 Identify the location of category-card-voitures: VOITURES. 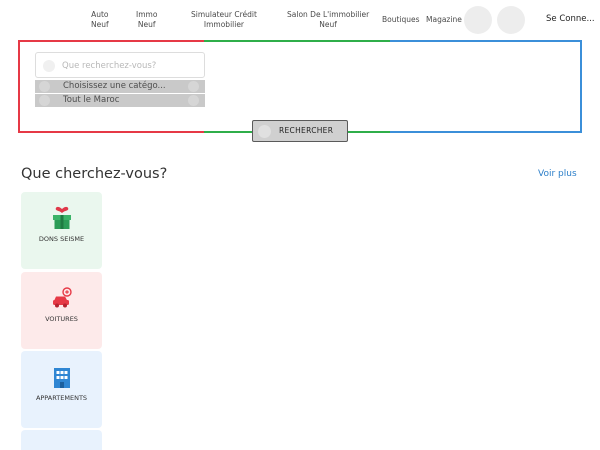
(61, 310).